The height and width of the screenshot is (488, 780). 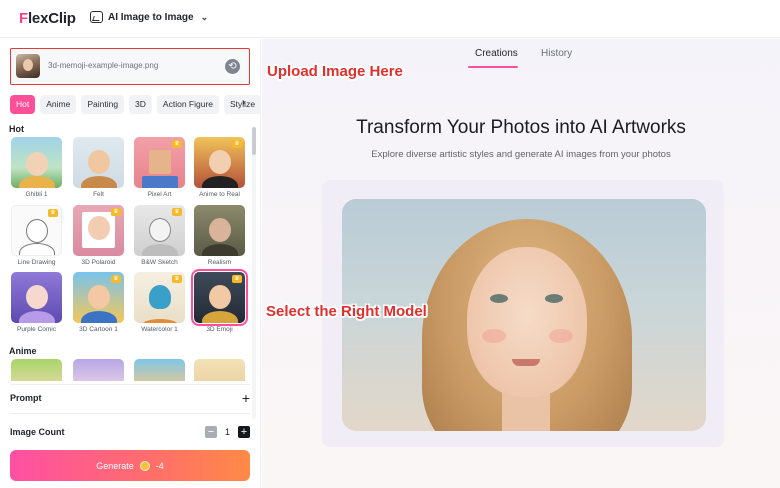 What do you see at coordinates (232, 66) in the screenshot?
I see `replace-image-icon: ⟲` at bounding box center [232, 66].